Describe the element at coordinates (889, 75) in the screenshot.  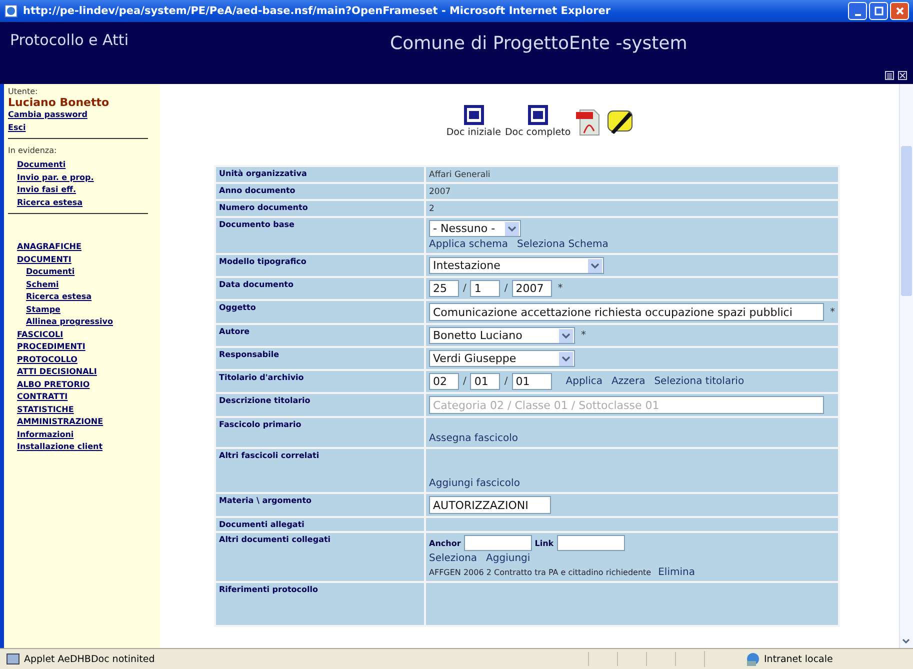
I see `list-icon` at that location.